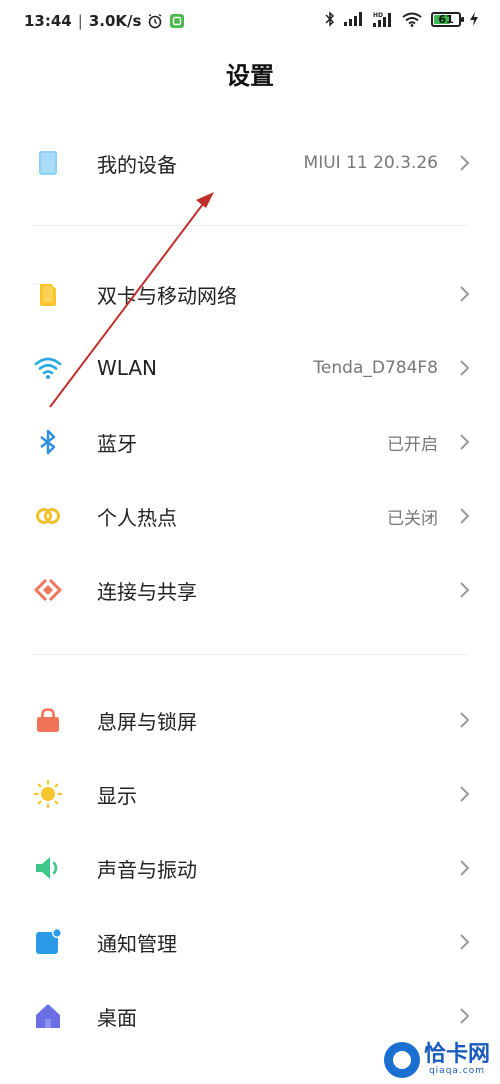 This screenshot has height=1084, width=500. What do you see at coordinates (167, 295) in the screenshot?
I see `setting-label: 双卡与移动网络` at bounding box center [167, 295].